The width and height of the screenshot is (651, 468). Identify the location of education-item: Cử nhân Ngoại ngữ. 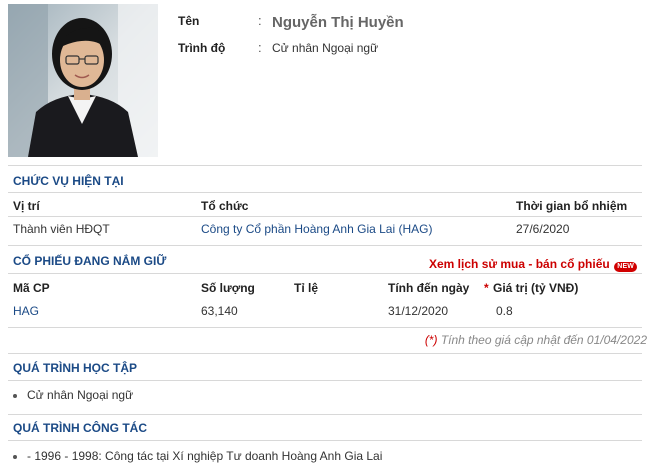
(73, 395).